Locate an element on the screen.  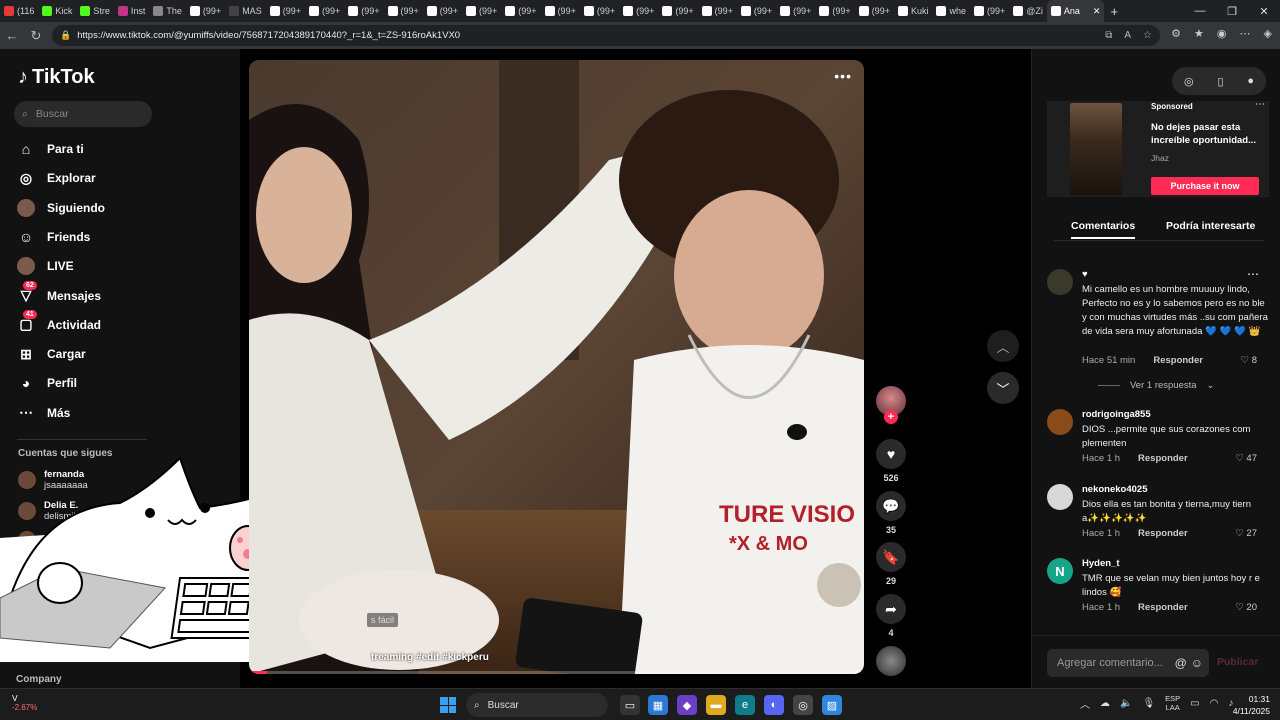
ad-product-image is located at coordinates (1096, 149).